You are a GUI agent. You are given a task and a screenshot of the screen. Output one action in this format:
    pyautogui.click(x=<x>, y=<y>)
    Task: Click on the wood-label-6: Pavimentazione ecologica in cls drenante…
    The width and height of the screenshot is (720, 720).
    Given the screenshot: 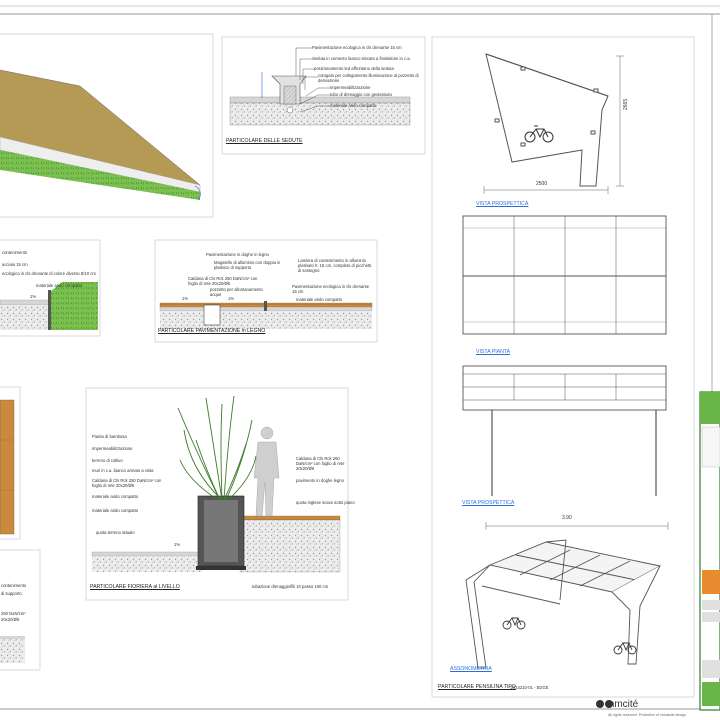 What is the action you would take?
    pyautogui.click(x=331, y=289)
    